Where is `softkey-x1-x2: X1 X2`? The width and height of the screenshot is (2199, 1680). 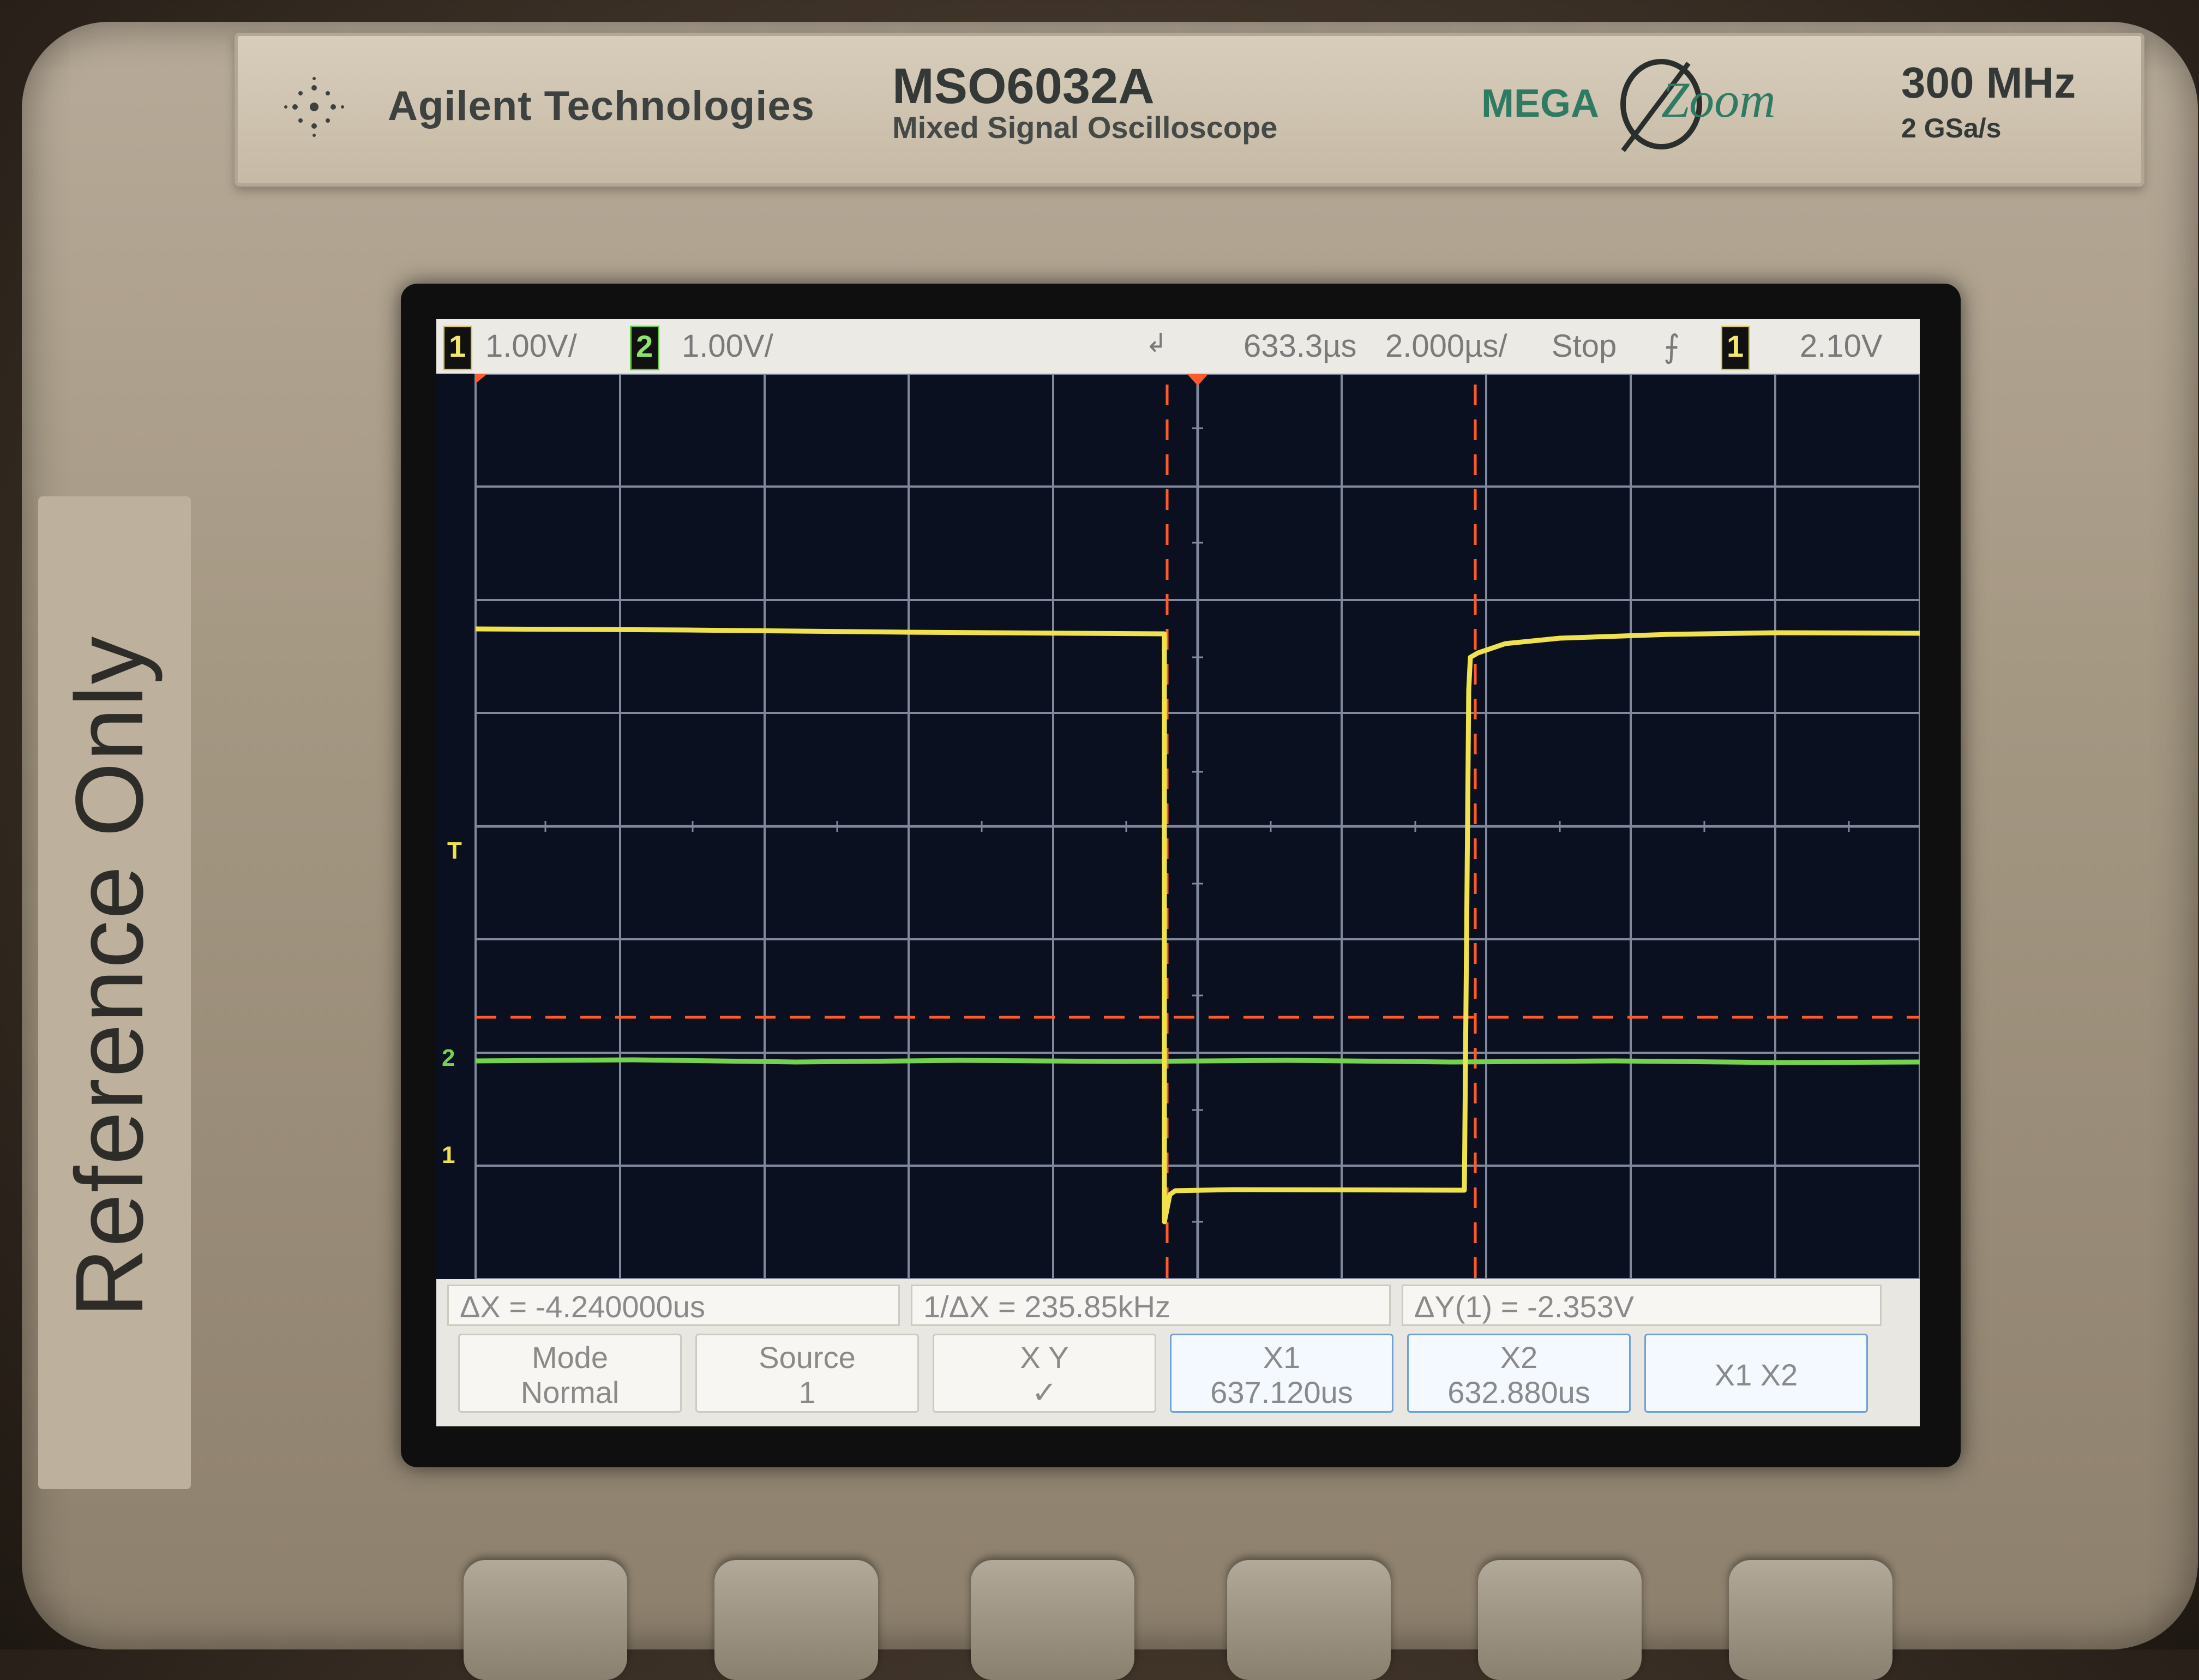 softkey-x1-x2: X1 X2 is located at coordinates (1756, 1373).